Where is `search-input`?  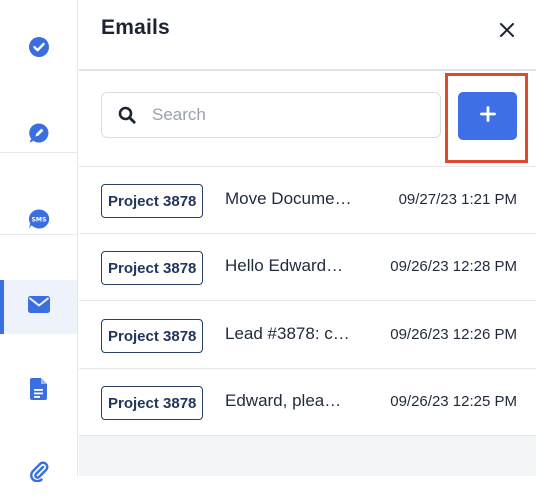
search-input is located at coordinates (287, 115).